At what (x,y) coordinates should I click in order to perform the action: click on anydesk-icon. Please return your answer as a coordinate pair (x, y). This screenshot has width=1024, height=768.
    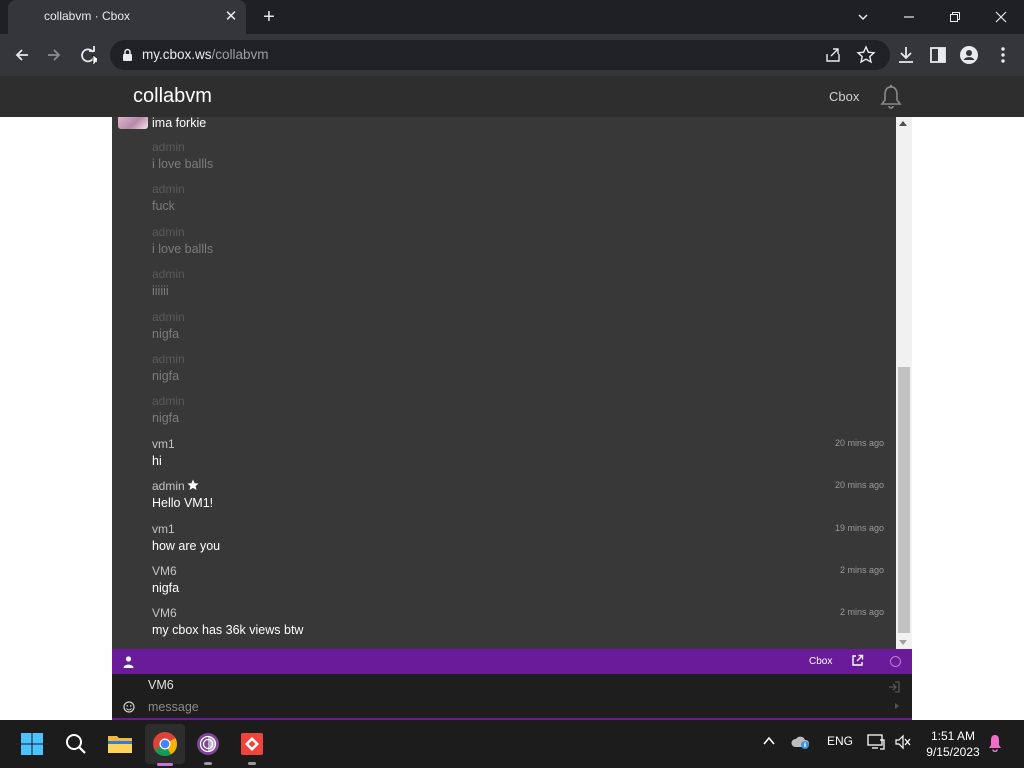
    Looking at the image, I should click on (252, 746).